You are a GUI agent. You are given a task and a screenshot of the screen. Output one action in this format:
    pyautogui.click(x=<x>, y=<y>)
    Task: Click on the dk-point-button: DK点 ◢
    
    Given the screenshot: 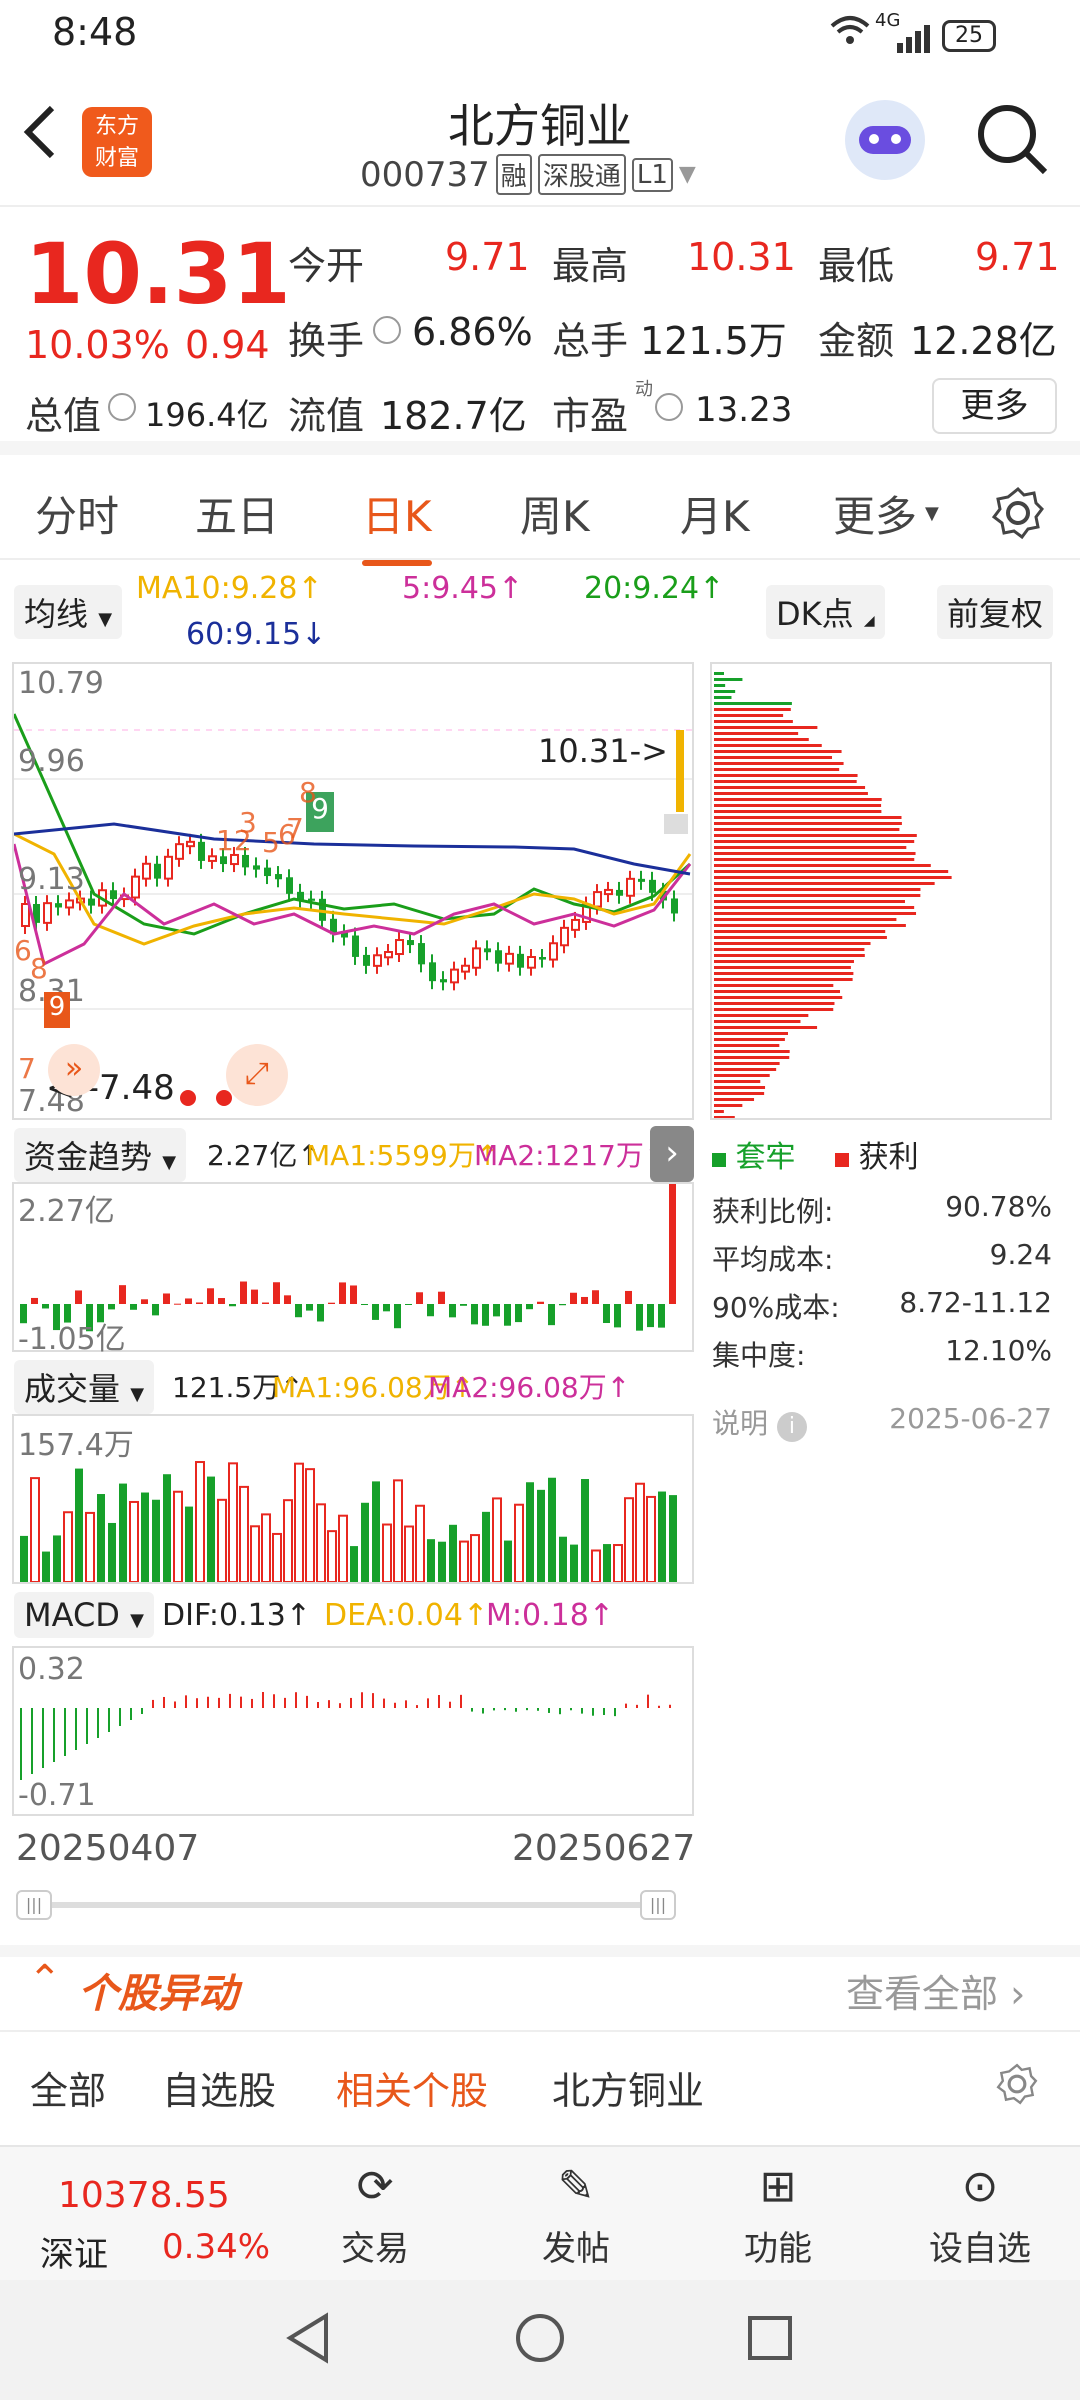 What is the action you would take?
    pyautogui.click(x=825, y=612)
    